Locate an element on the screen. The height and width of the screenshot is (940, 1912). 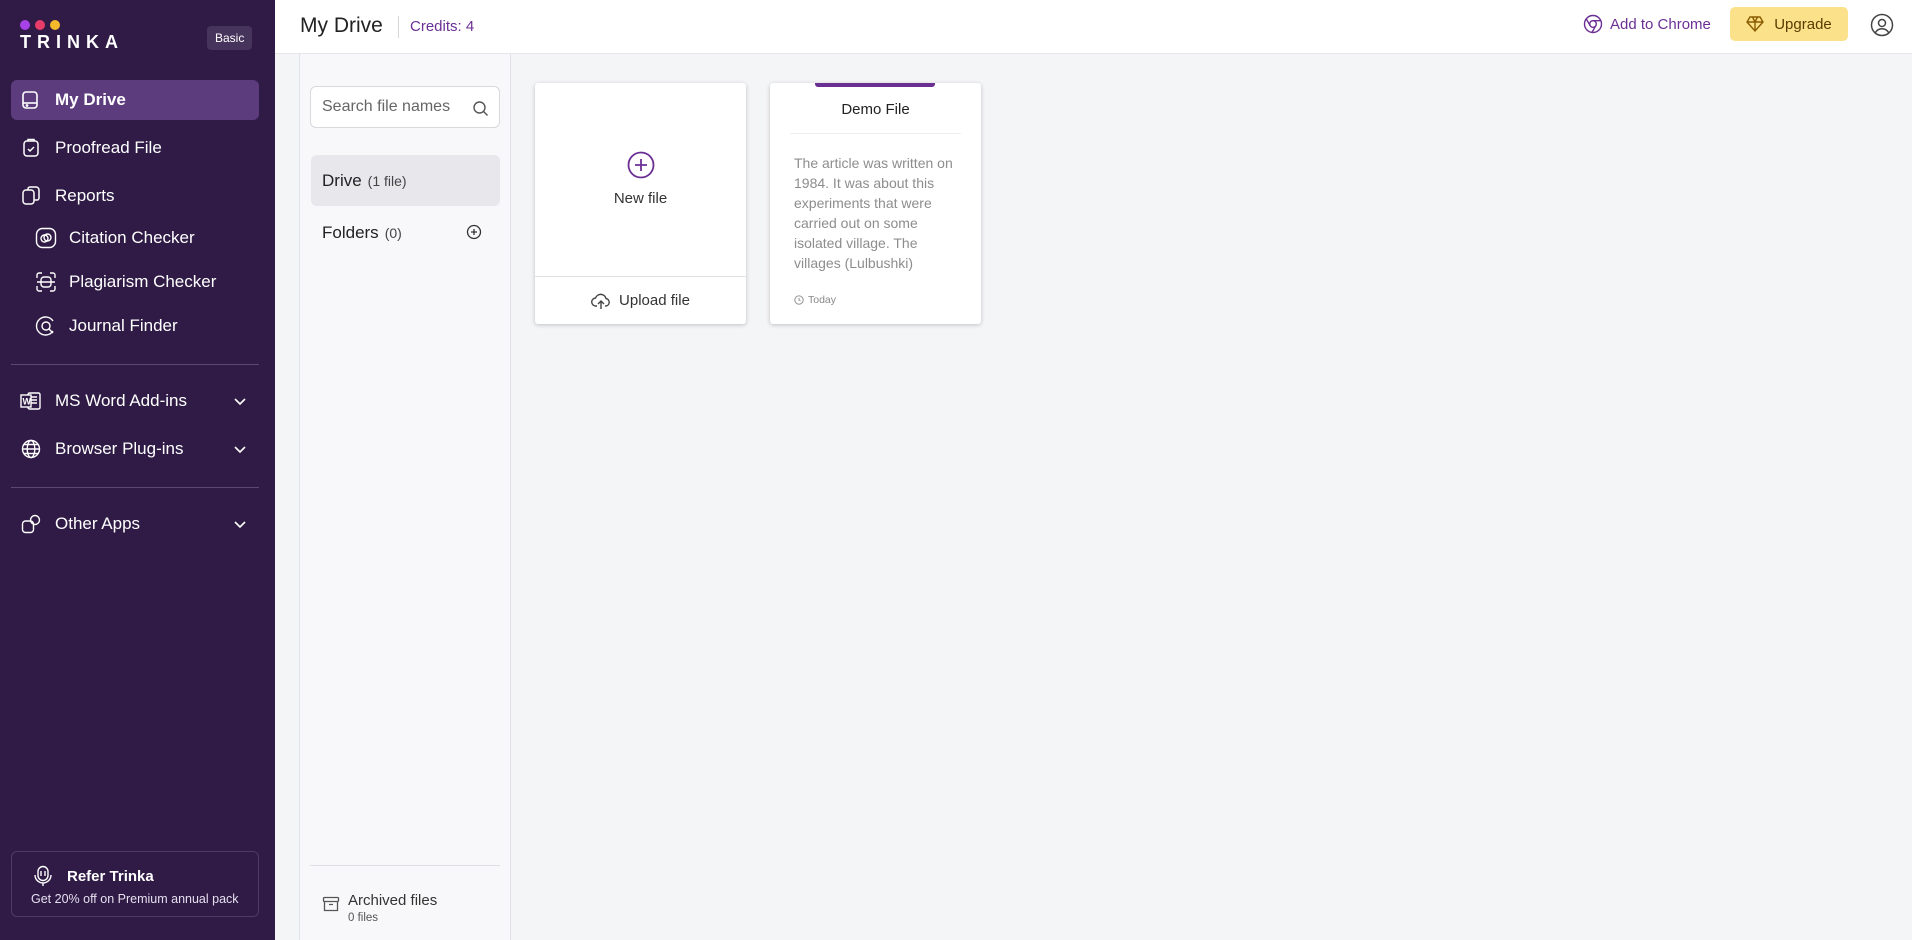
folders-label: Folders is located at coordinates (350, 232).